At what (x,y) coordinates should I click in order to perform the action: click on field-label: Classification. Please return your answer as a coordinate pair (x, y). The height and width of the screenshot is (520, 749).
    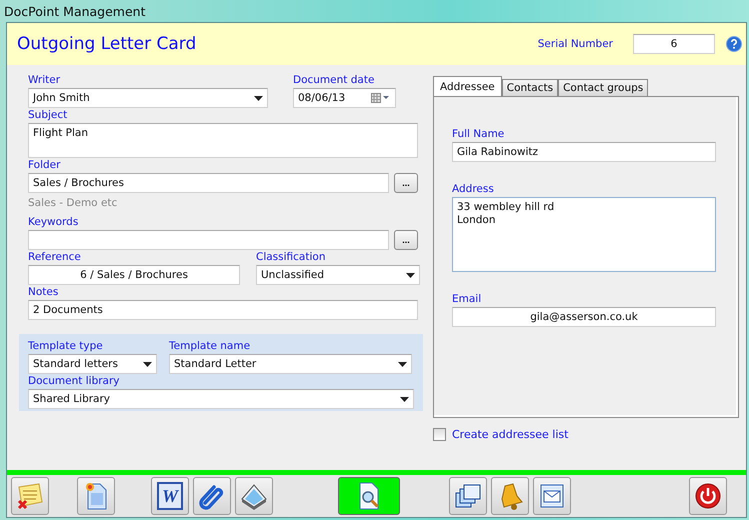
    Looking at the image, I should click on (291, 257).